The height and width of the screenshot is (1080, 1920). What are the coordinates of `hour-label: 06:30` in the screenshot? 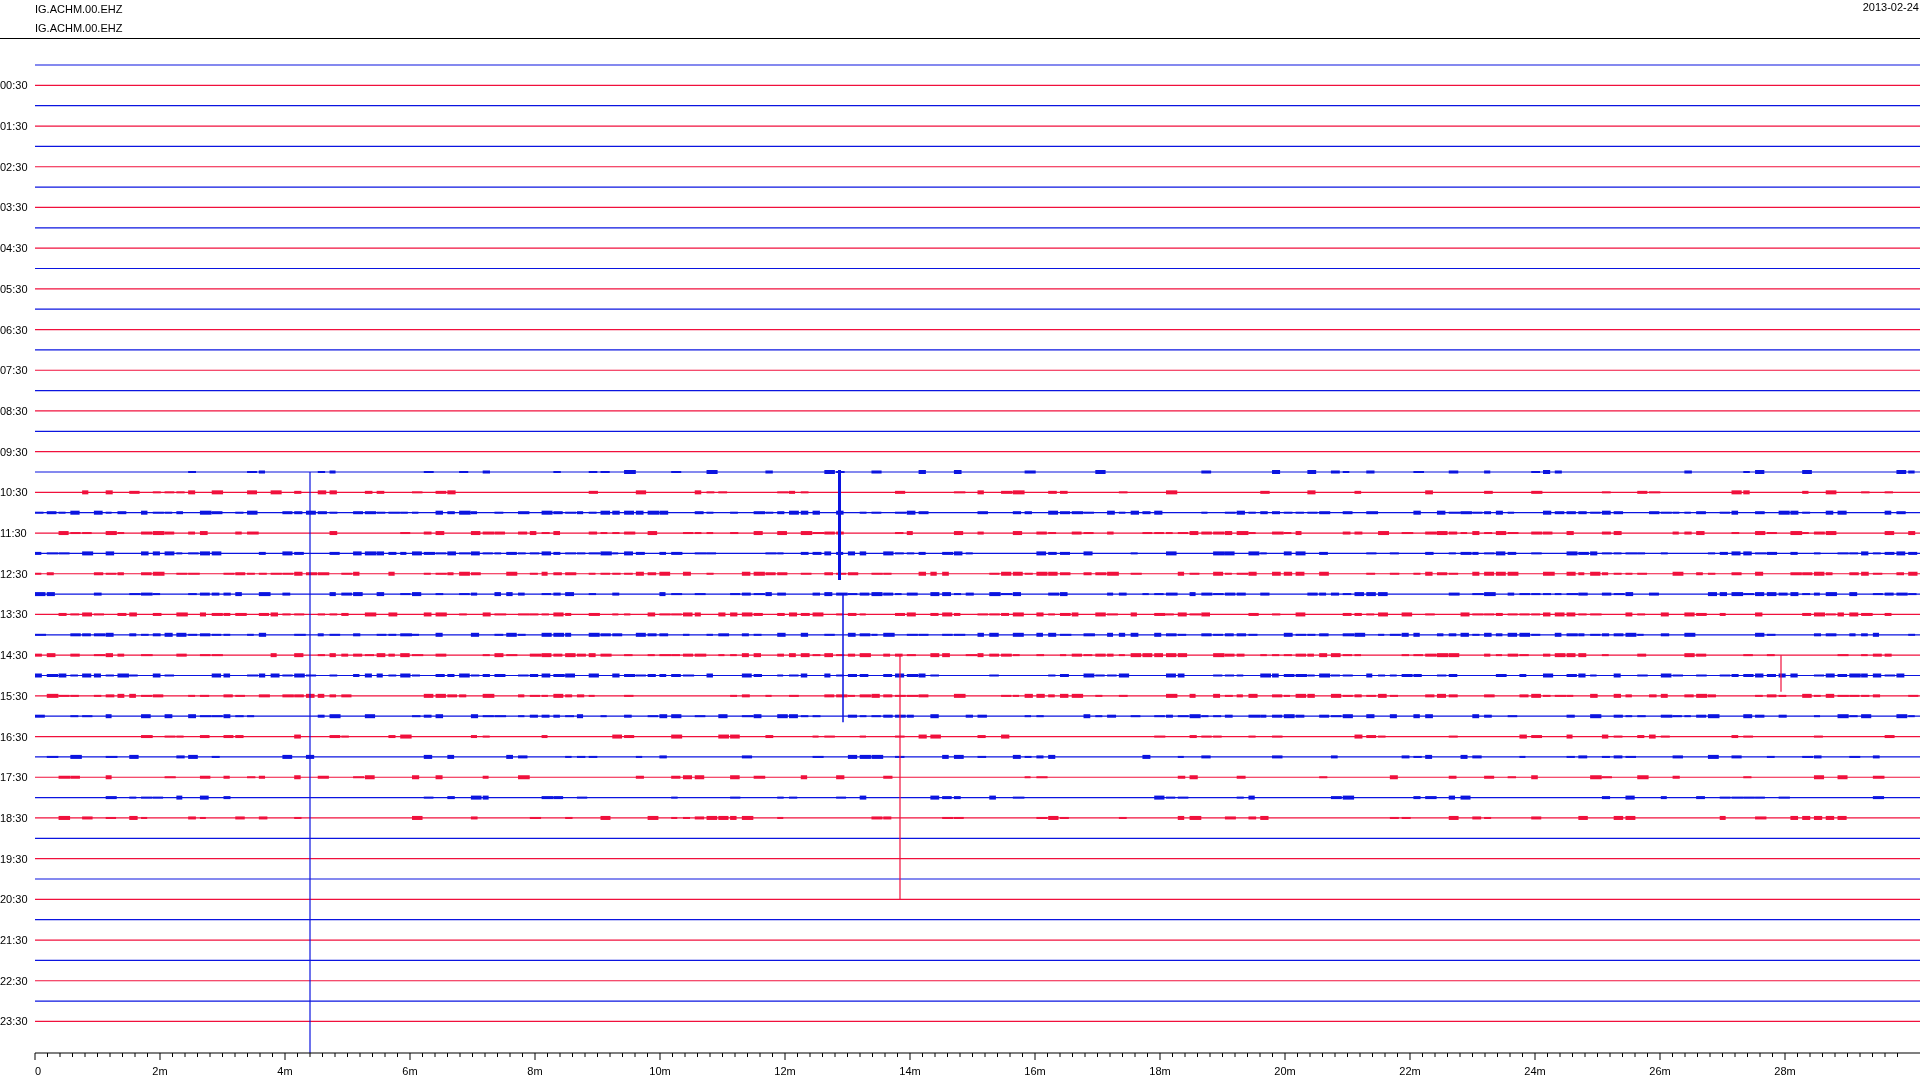 It's located at (14, 329).